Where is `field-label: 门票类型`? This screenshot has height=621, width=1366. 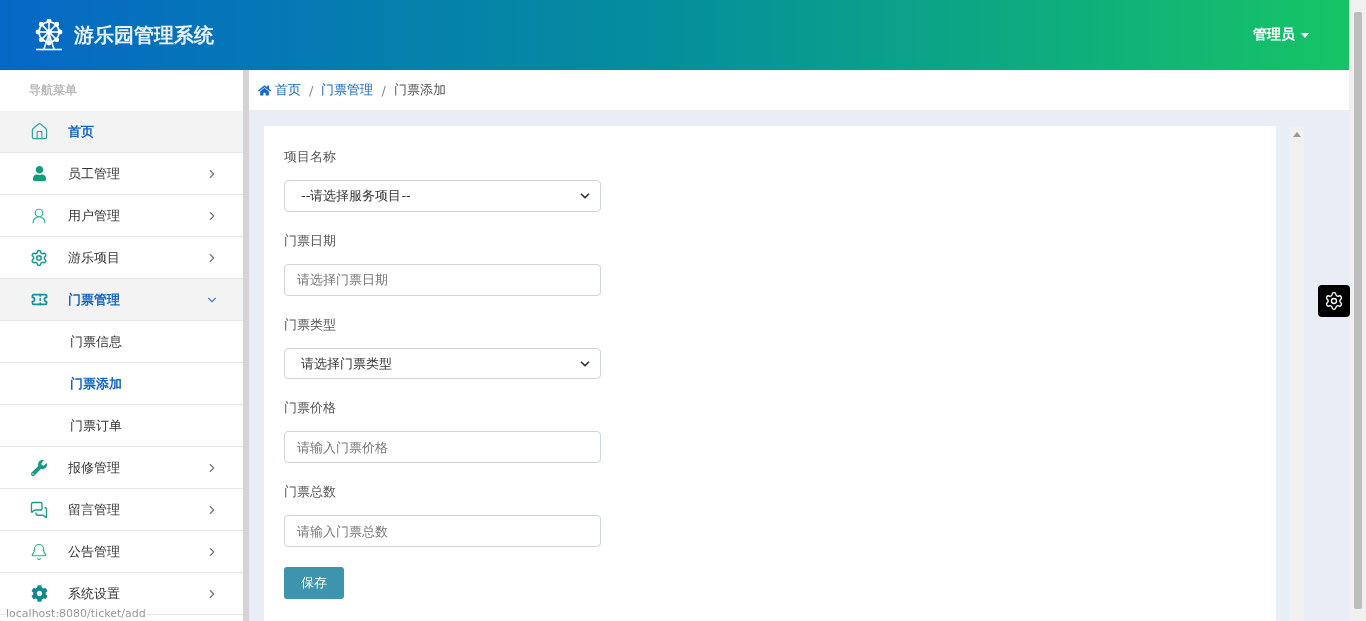 field-label: 门票类型 is located at coordinates (310, 324).